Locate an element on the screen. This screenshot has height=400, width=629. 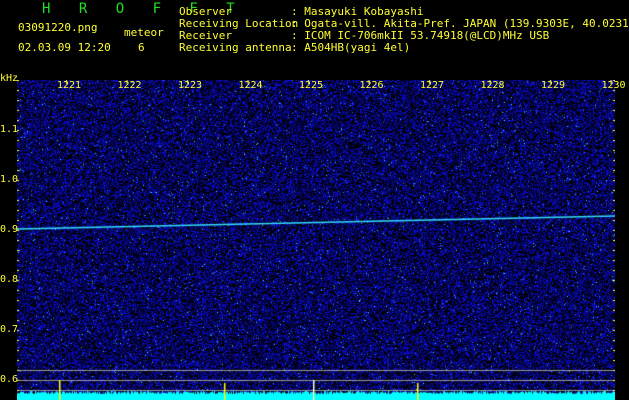
y-tick-label: 0.6 is located at coordinates (9, 379).